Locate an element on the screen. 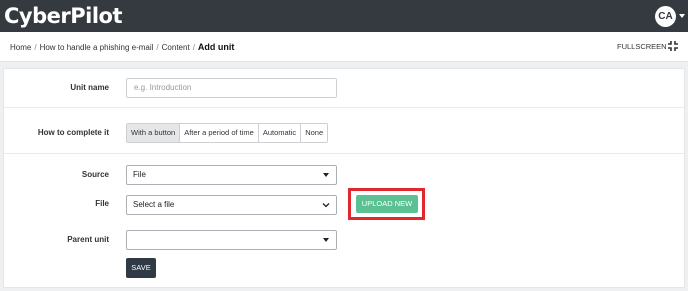 The height and width of the screenshot is (291, 688). app-logo: CyberPilot is located at coordinates (63, 16).